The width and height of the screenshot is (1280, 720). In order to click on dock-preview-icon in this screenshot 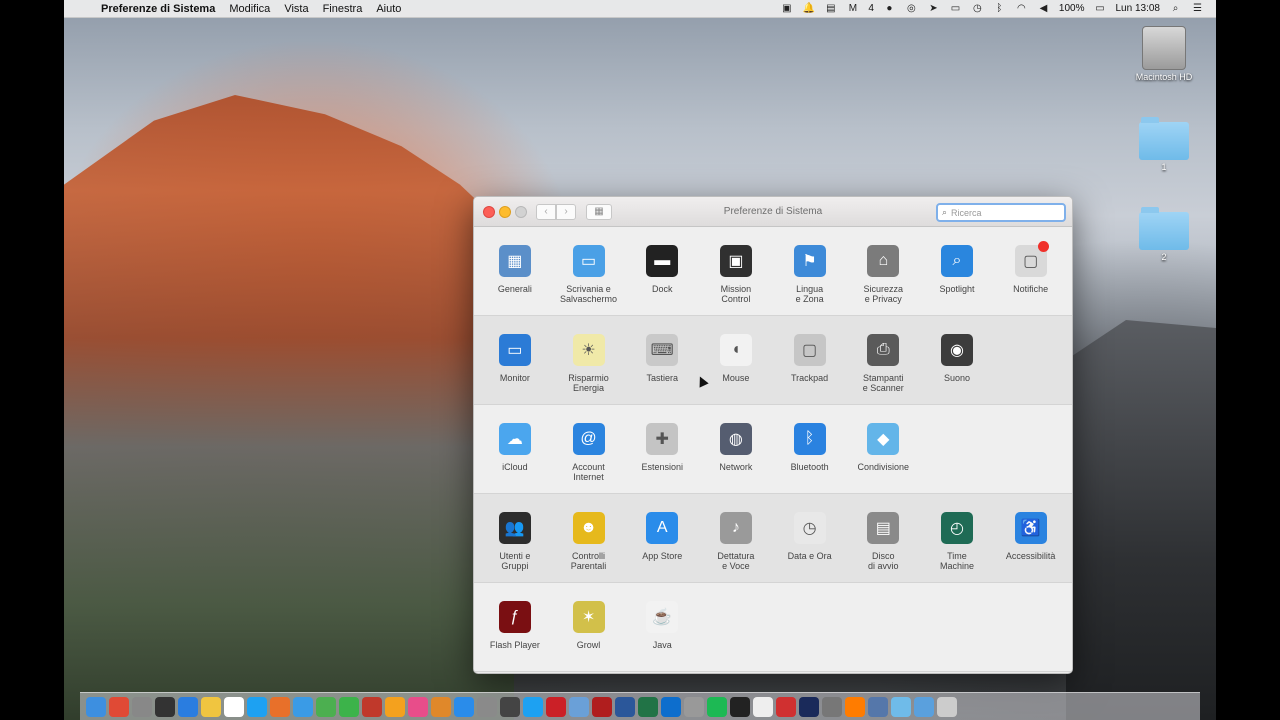, I will do `click(579, 706)`.